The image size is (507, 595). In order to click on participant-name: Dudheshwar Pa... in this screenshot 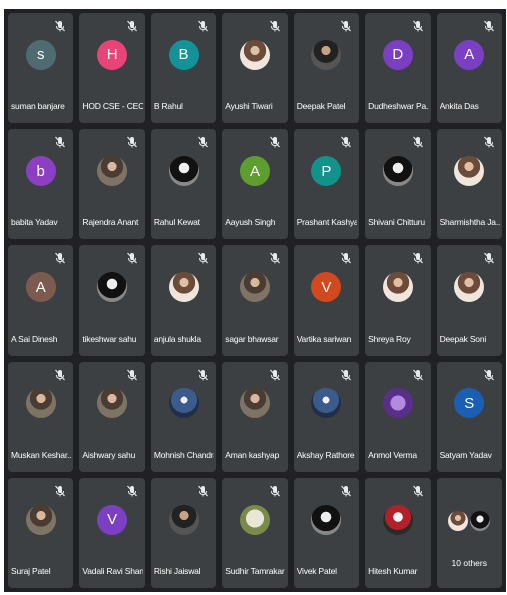, I will do `click(398, 106)`.